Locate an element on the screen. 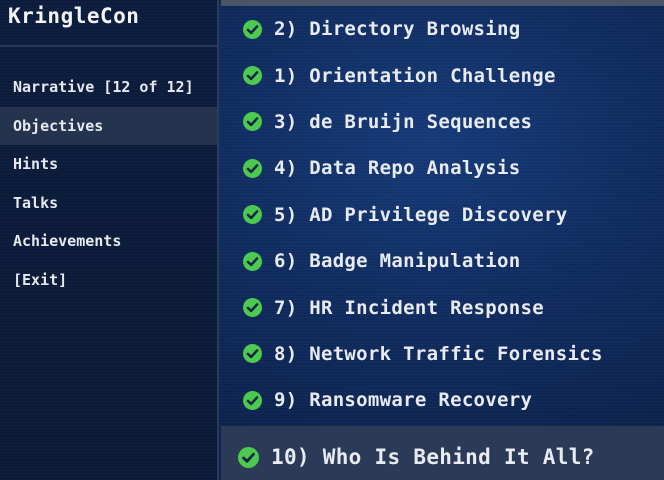 This screenshot has width=664, height=480. objective-item-orientation-challenge: 1) Orientation Challenge is located at coordinates (442, 75).